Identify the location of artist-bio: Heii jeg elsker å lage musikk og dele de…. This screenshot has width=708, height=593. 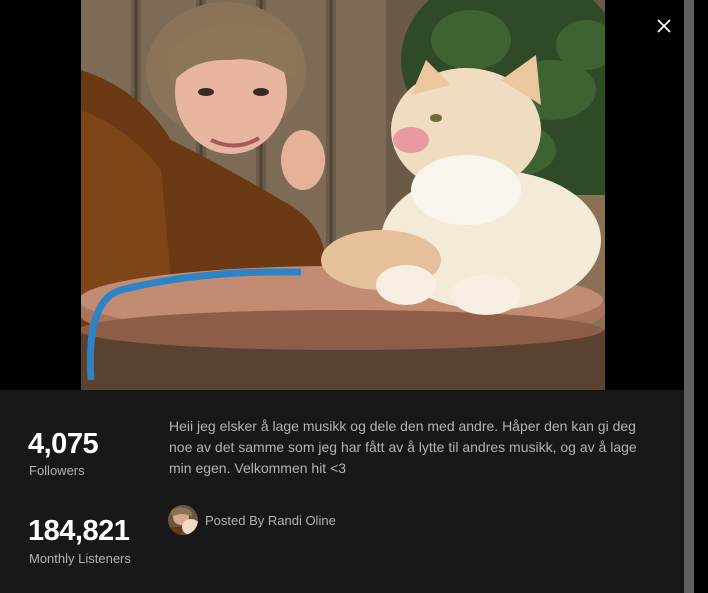
(403, 447).